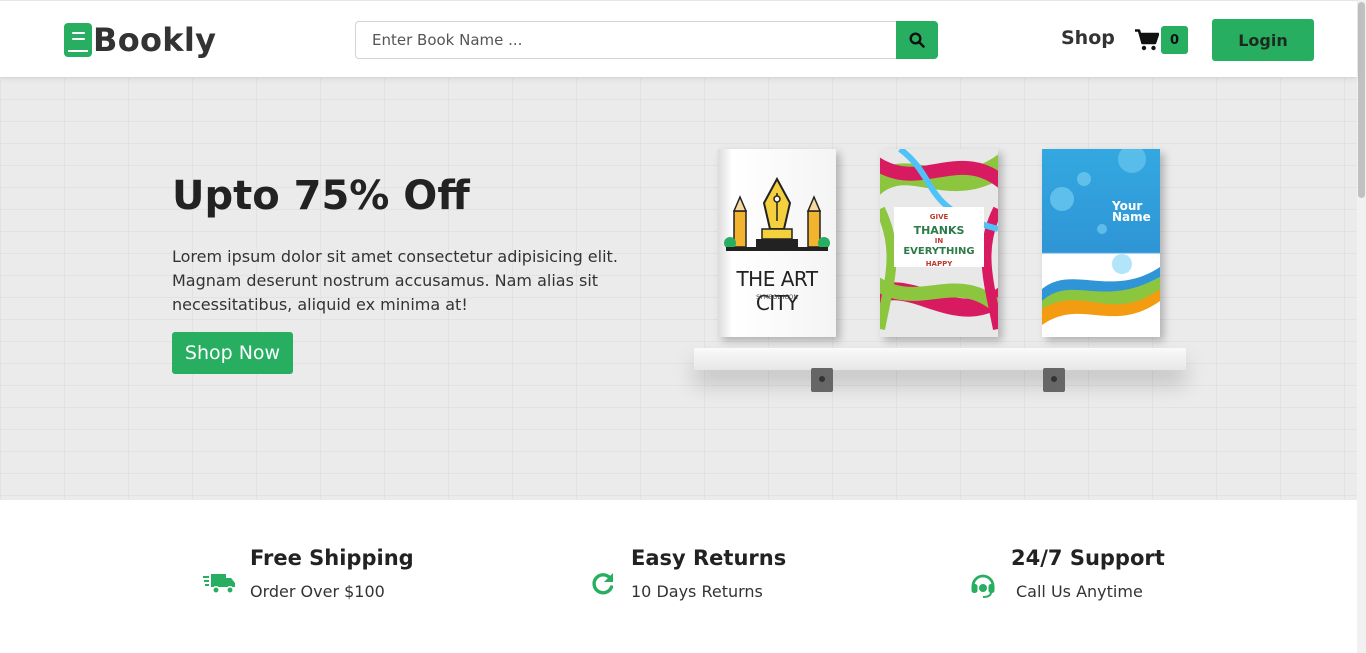 The height and width of the screenshot is (653, 1366). I want to click on feature-title: Easy Returns, so click(709, 558).